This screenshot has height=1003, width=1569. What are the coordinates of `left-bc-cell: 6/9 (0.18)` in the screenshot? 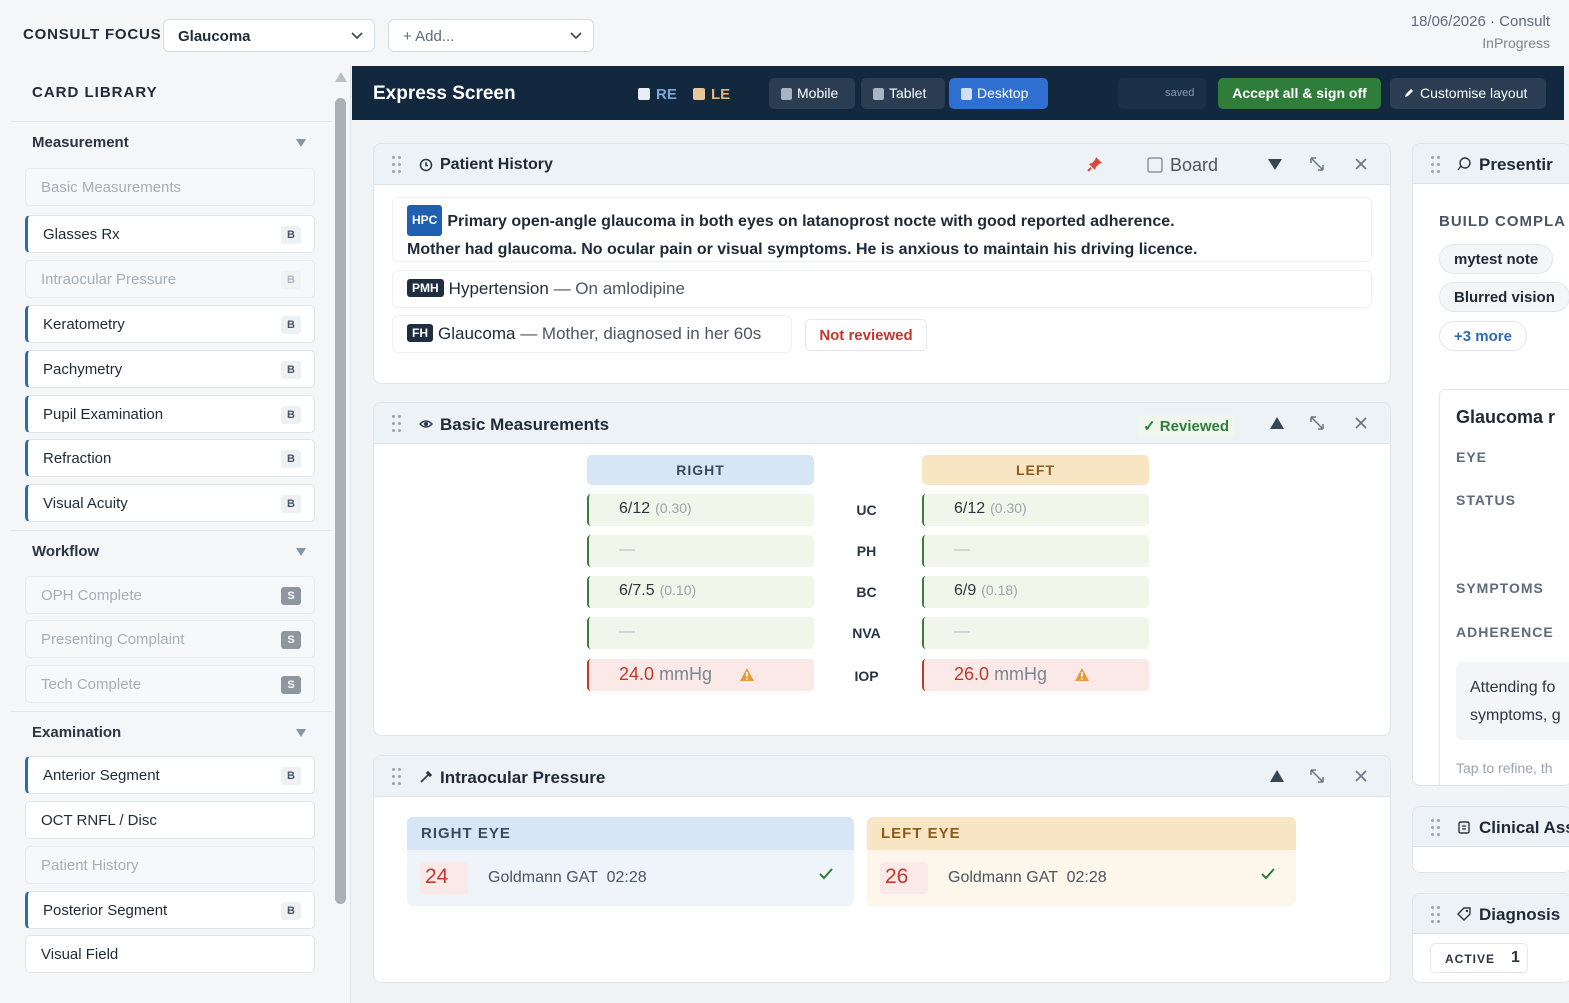 It's located at (1035, 592).